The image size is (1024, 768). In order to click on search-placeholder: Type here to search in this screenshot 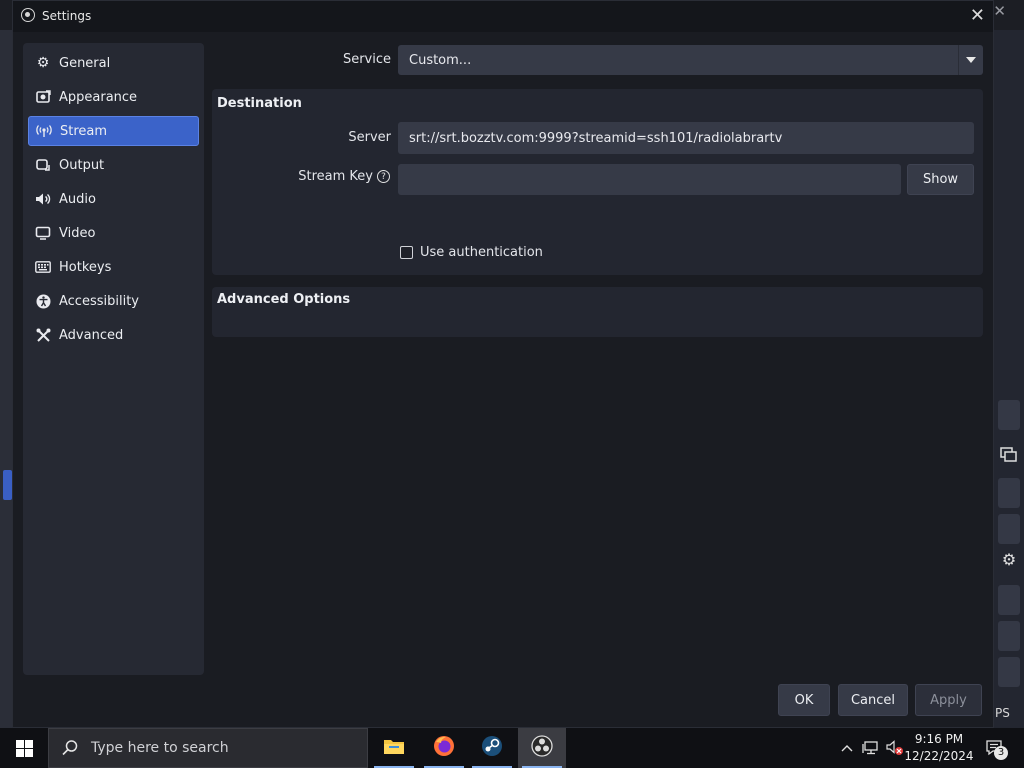, I will do `click(160, 748)`.